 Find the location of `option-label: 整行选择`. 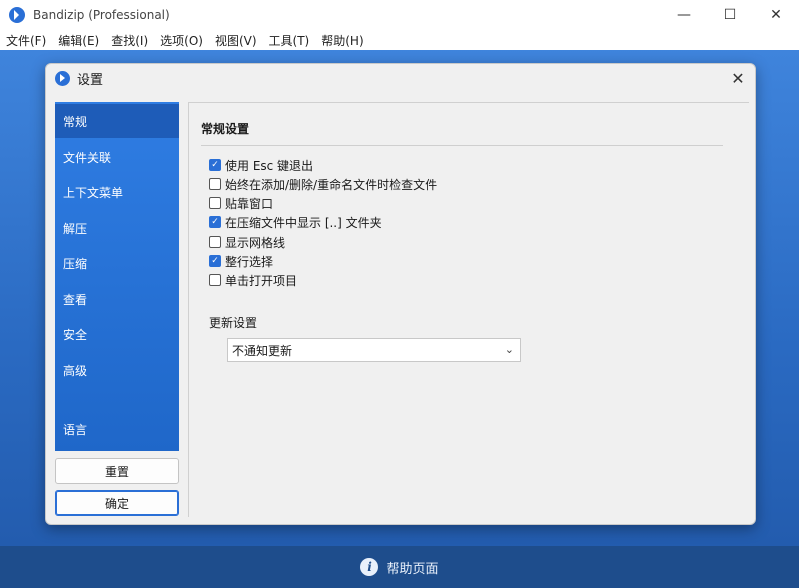

option-label: 整行选择 is located at coordinates (249, 261).